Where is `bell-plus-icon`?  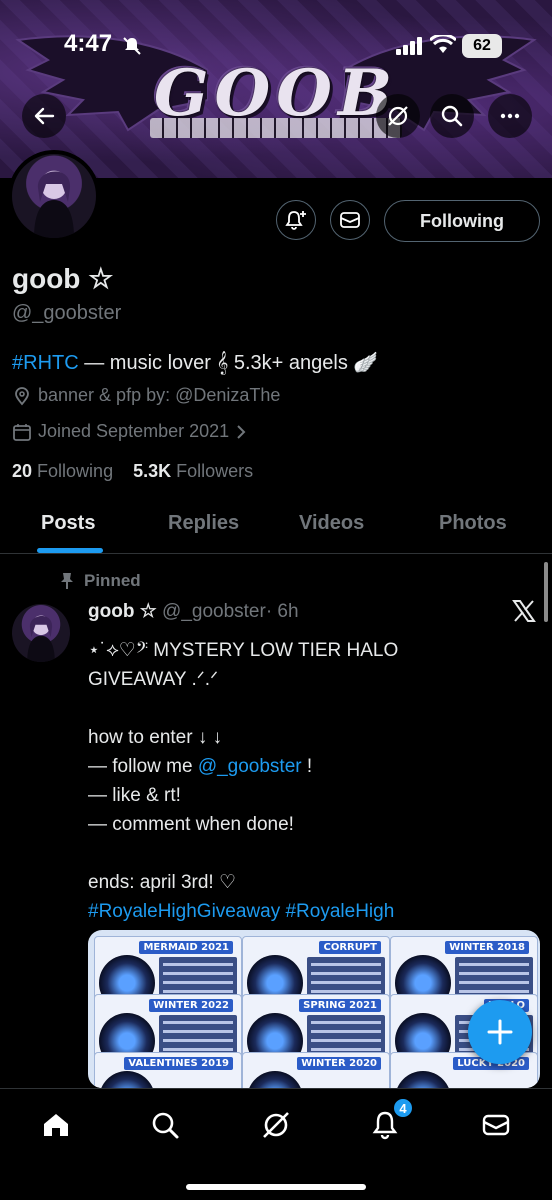 bell-plus-icon is located at coordinates (295, 220).